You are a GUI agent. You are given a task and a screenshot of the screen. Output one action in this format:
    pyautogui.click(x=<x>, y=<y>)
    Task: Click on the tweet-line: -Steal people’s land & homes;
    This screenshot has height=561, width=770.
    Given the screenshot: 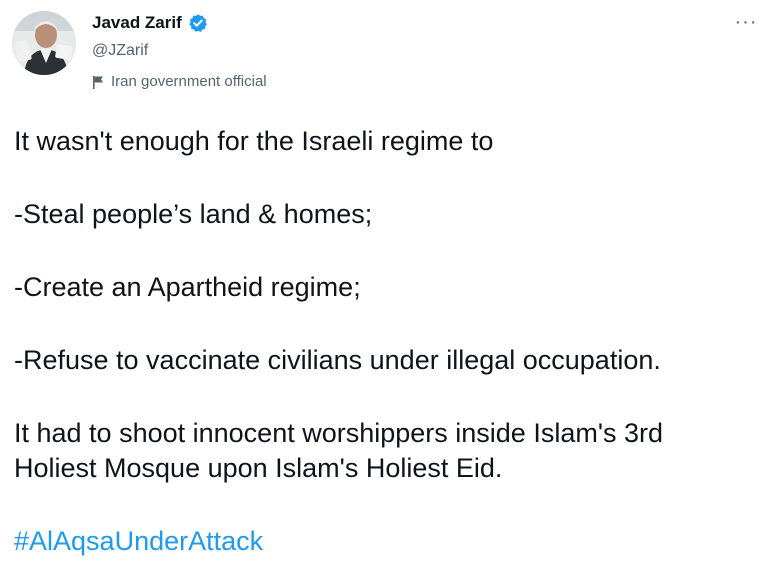 What is the action you would take?
    pyautogui.click(x=193, y=214)
    